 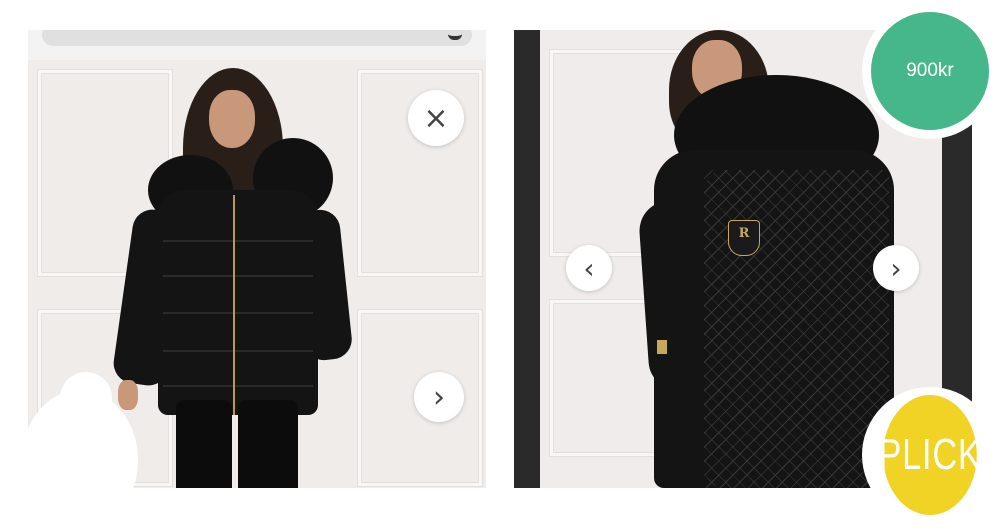 I want to click on app-top-bar, so click(x=257, y=45).